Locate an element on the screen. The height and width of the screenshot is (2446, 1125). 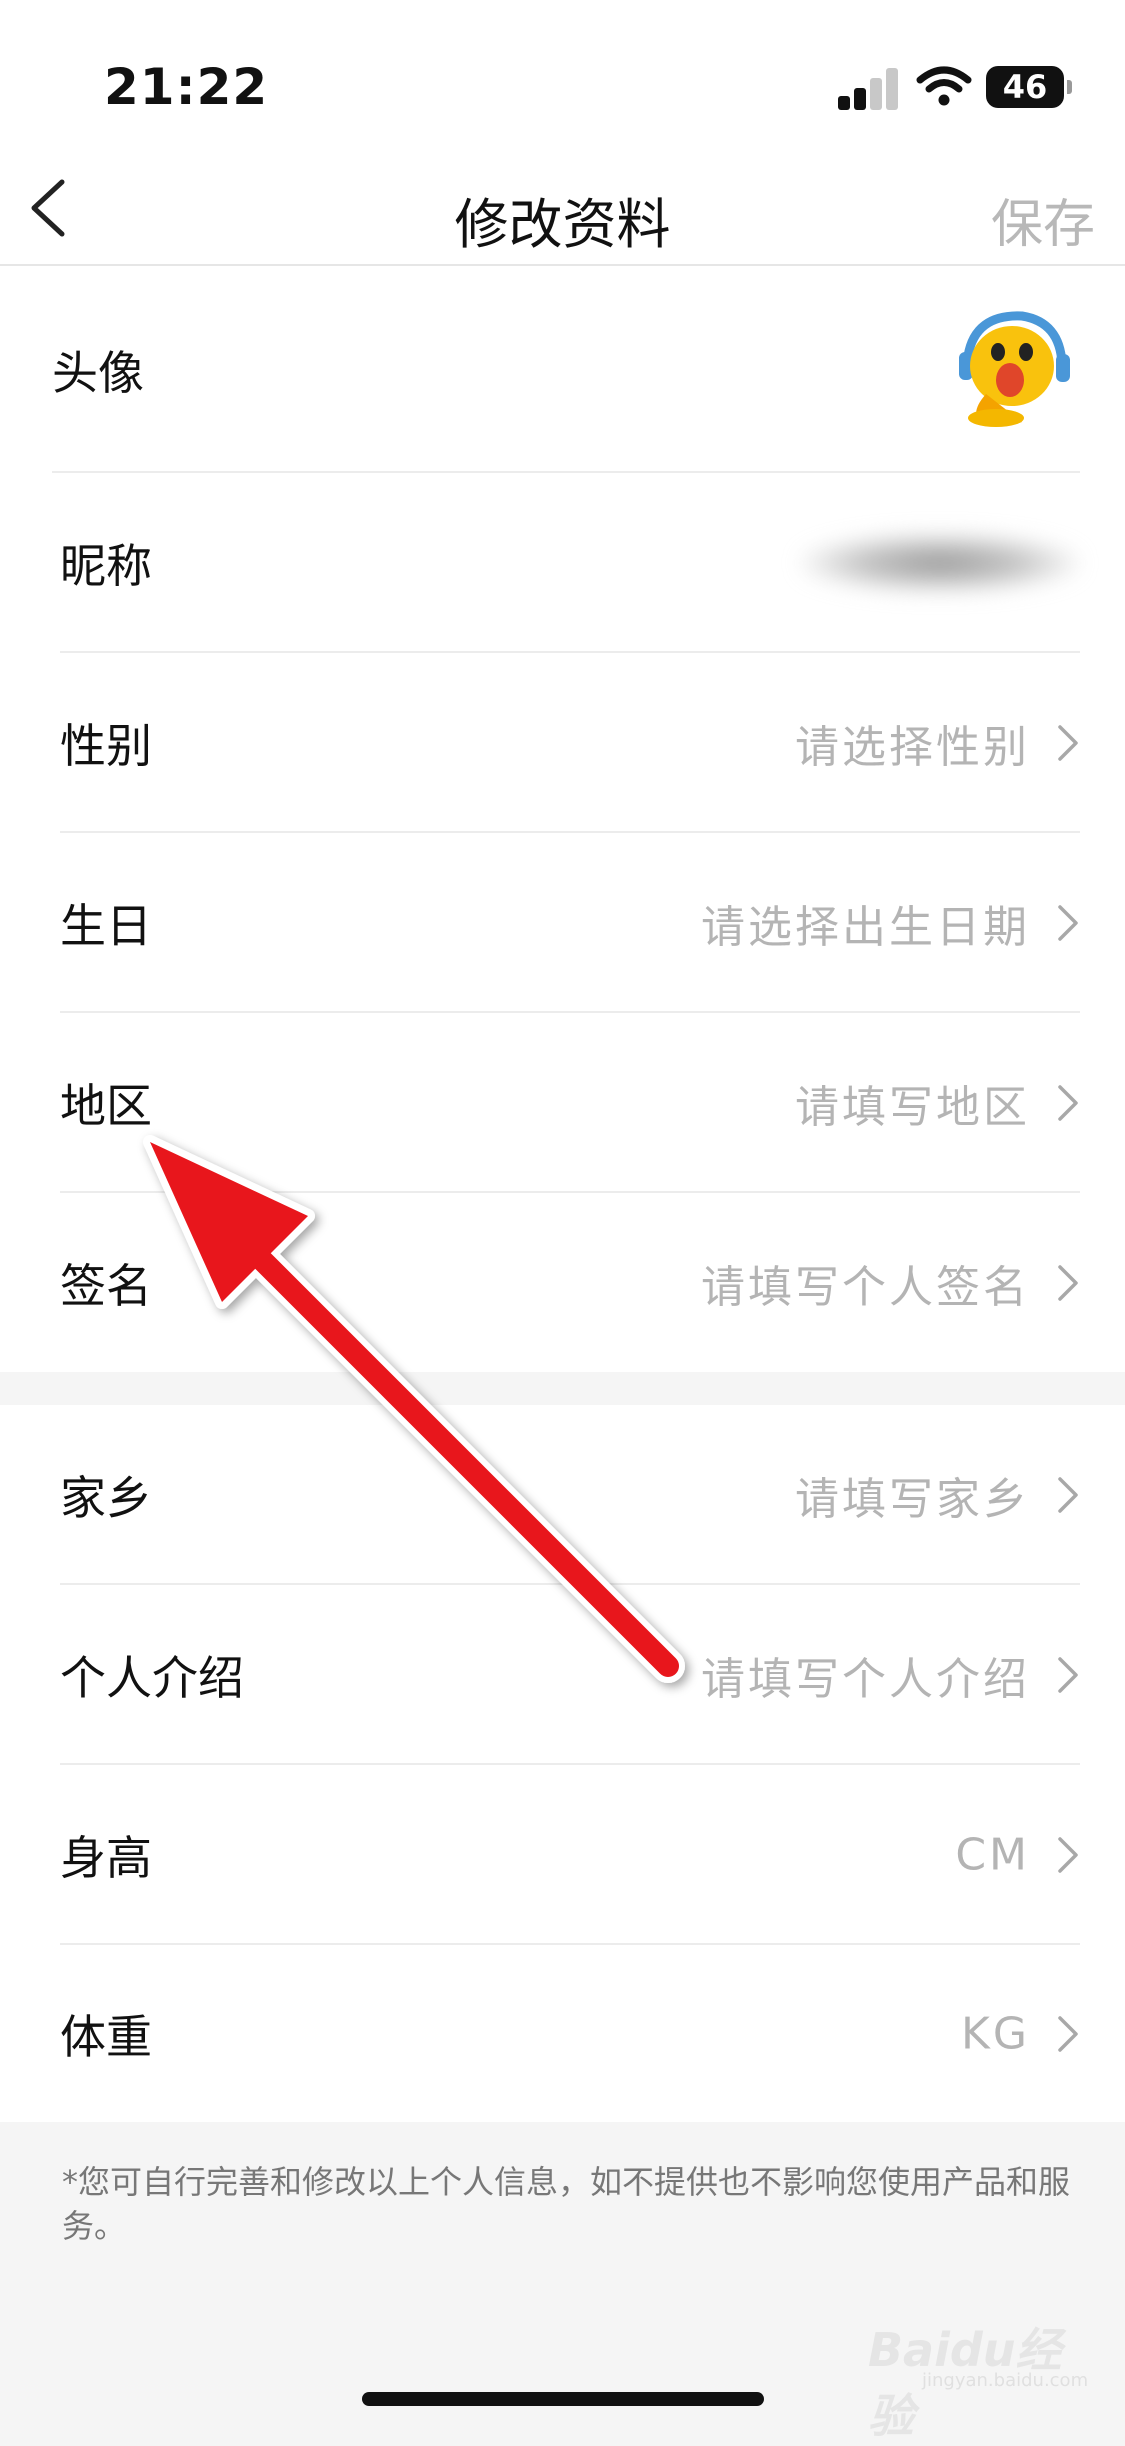
battery-icon: 46 is located at coordinates (1029, 87).